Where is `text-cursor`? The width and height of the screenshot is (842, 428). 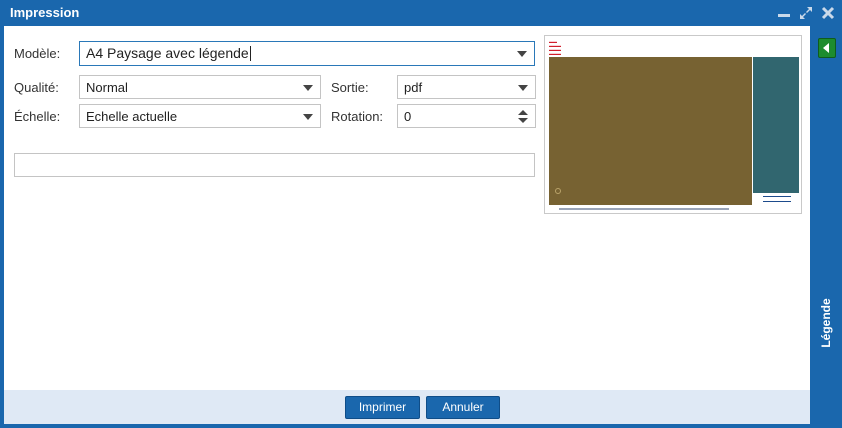
text-cursor is located at coordinates (250, 53).